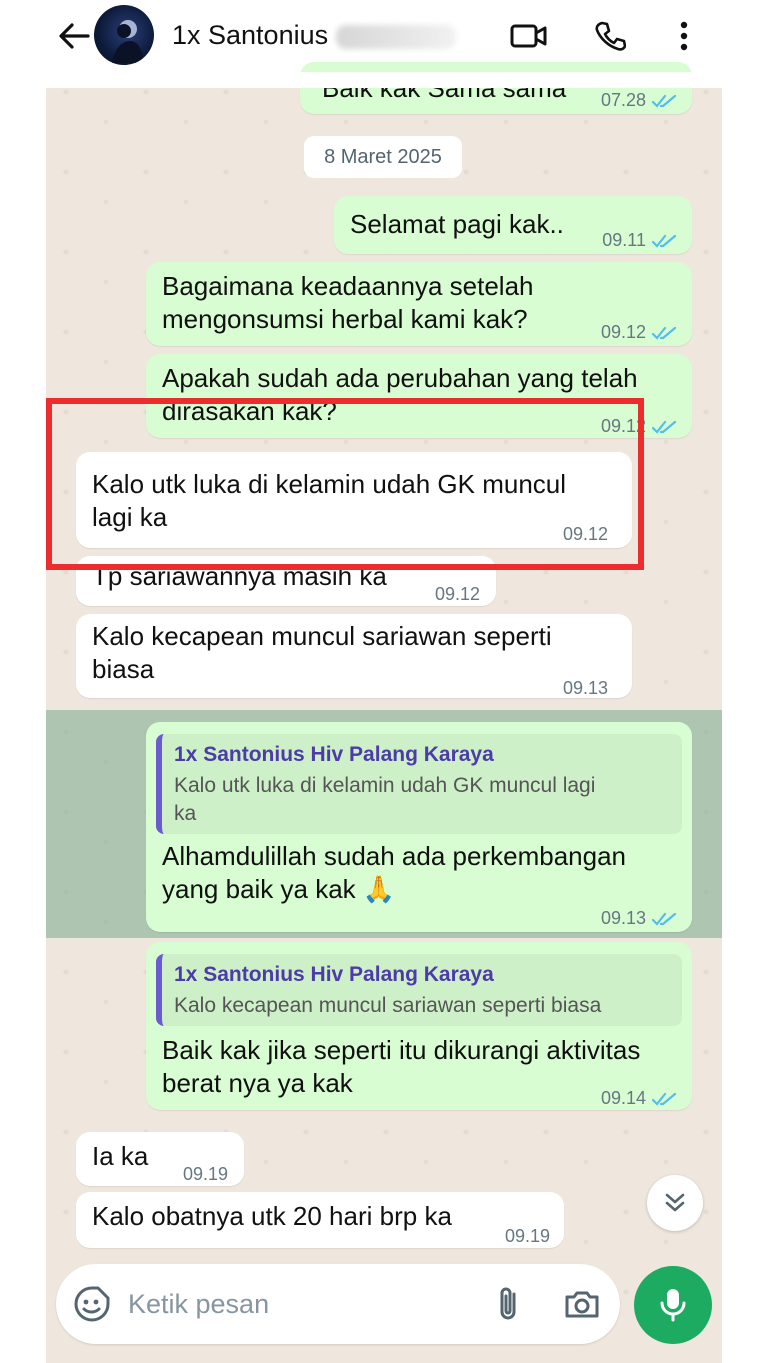 This screenshot has height=1363, width=768. I want to click on message-time: 09.11, so click(640, 240).